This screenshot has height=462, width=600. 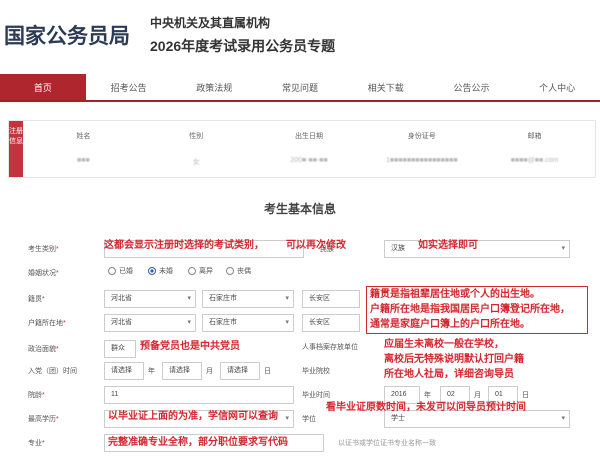 I want to click on label-archive-unit: 人事档案存放单位, so click(x=330, y=347).